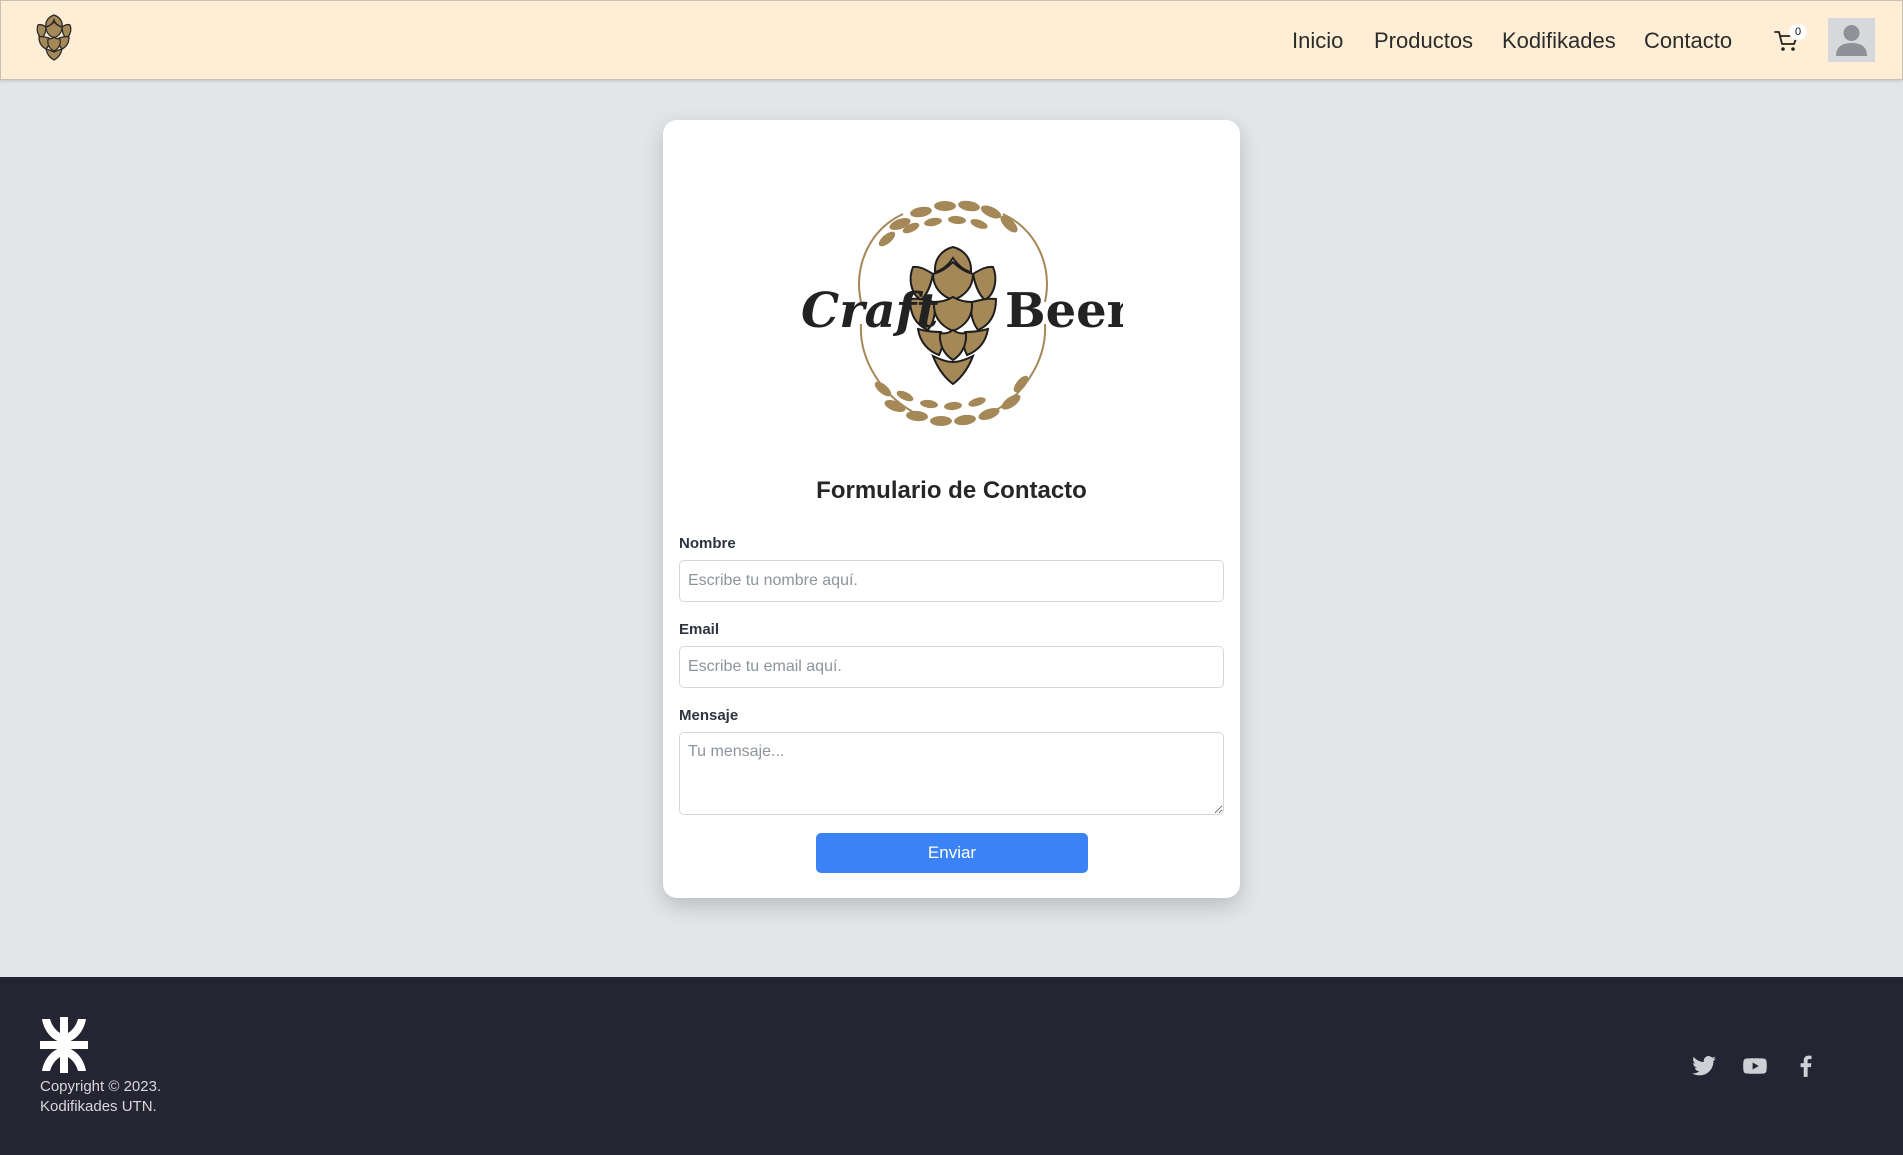 This screenshot has height=1155, width=1903. I want to click on logo-word-craft: Craft, so click(869, 311).